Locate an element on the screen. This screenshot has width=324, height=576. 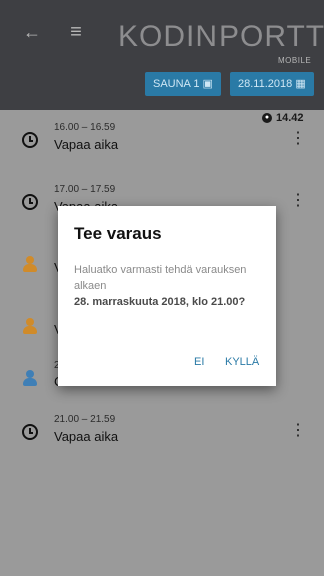
arrow-left-icon: ← is located at coordinates (32, 32).